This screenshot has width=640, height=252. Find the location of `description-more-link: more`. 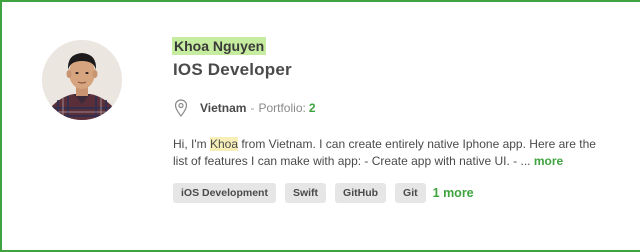

description-more-link: more is located at coordinates (548, 161).